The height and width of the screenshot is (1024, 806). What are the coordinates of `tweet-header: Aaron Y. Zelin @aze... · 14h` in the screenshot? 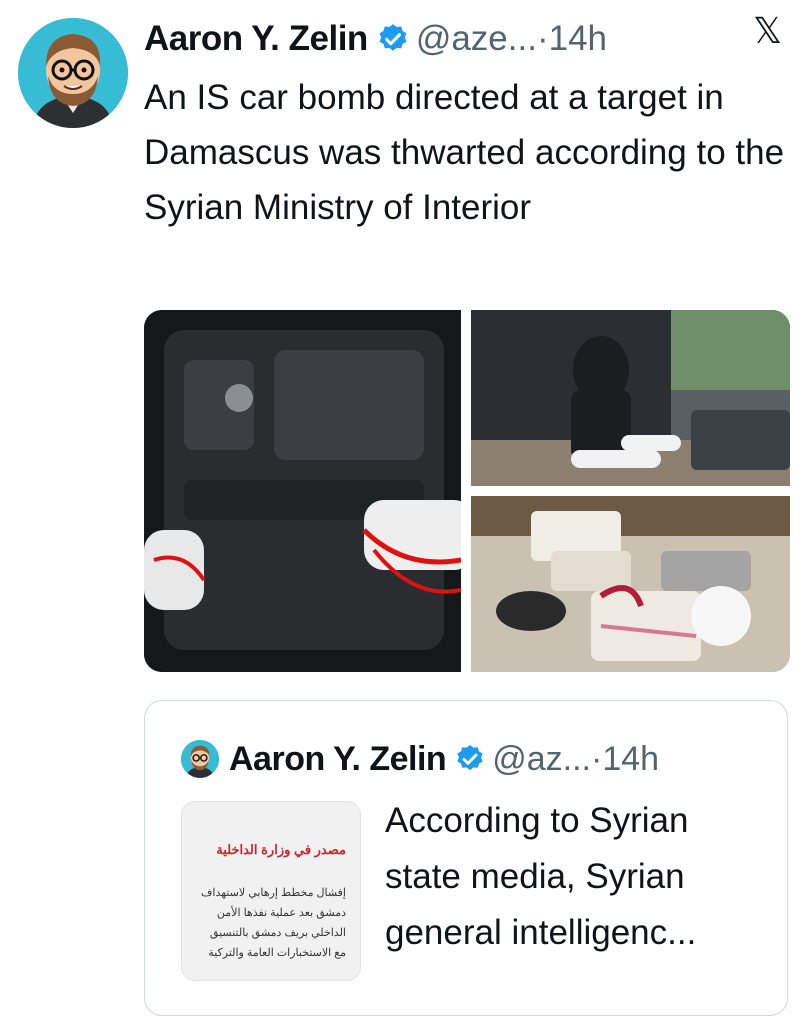 It's located at (469, 39).